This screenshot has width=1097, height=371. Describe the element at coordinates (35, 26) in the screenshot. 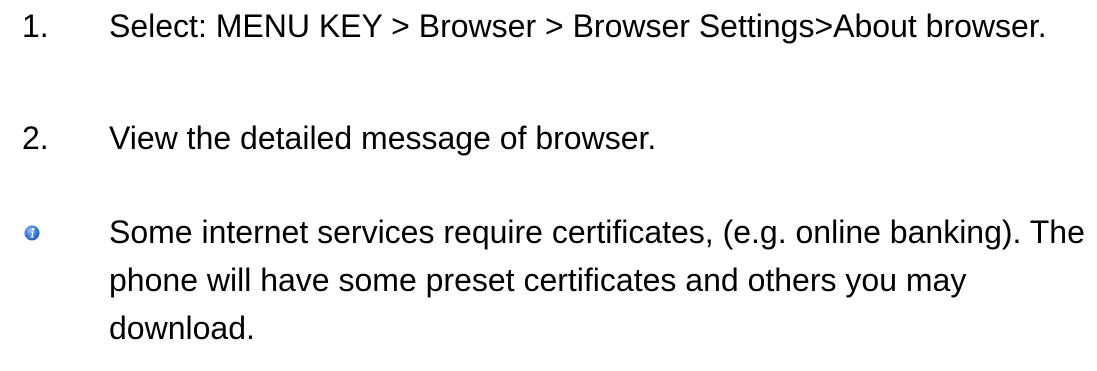

I see `step-number: 1.` at that location.